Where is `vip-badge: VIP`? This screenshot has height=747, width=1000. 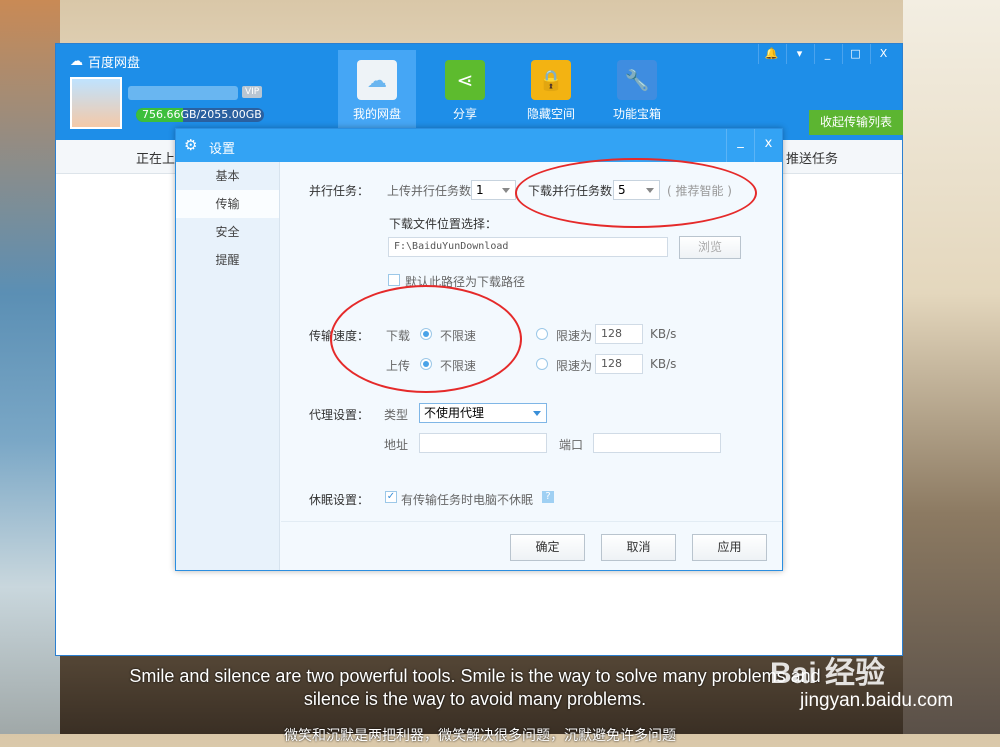
vip-badge: VIP is located at coordinates (252, 92).